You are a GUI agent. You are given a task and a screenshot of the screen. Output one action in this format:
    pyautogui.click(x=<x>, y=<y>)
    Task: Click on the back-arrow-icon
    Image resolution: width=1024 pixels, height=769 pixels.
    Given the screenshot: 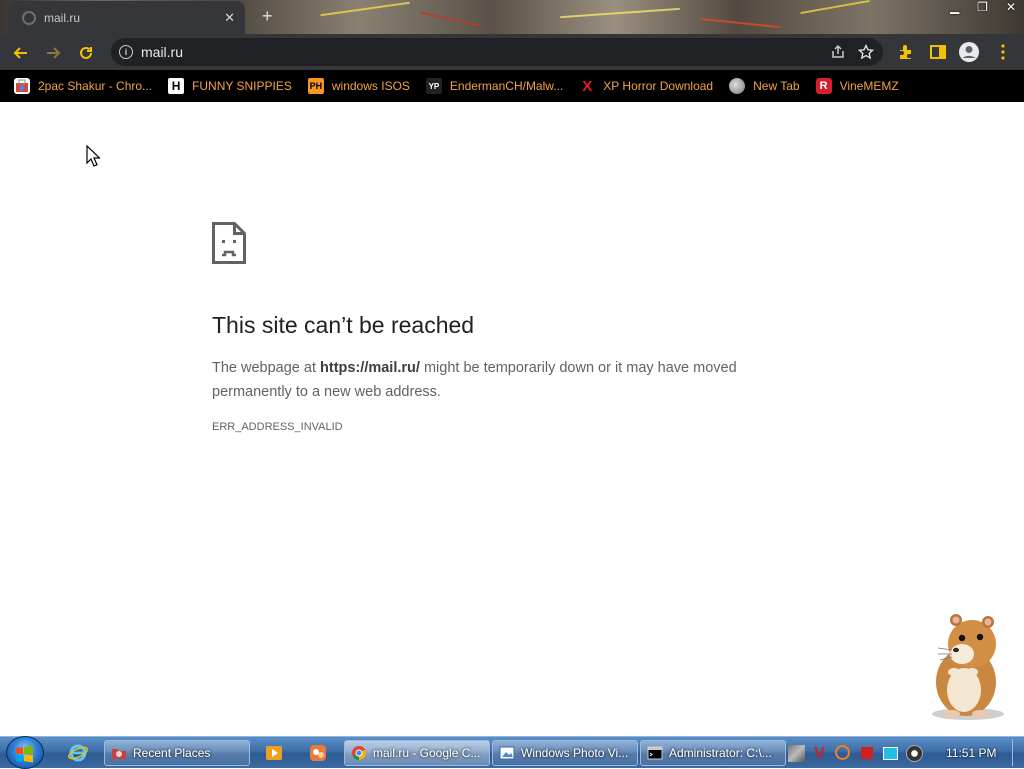 What is the action you would take?
    pyautogui.click(x=20, y=53)
    